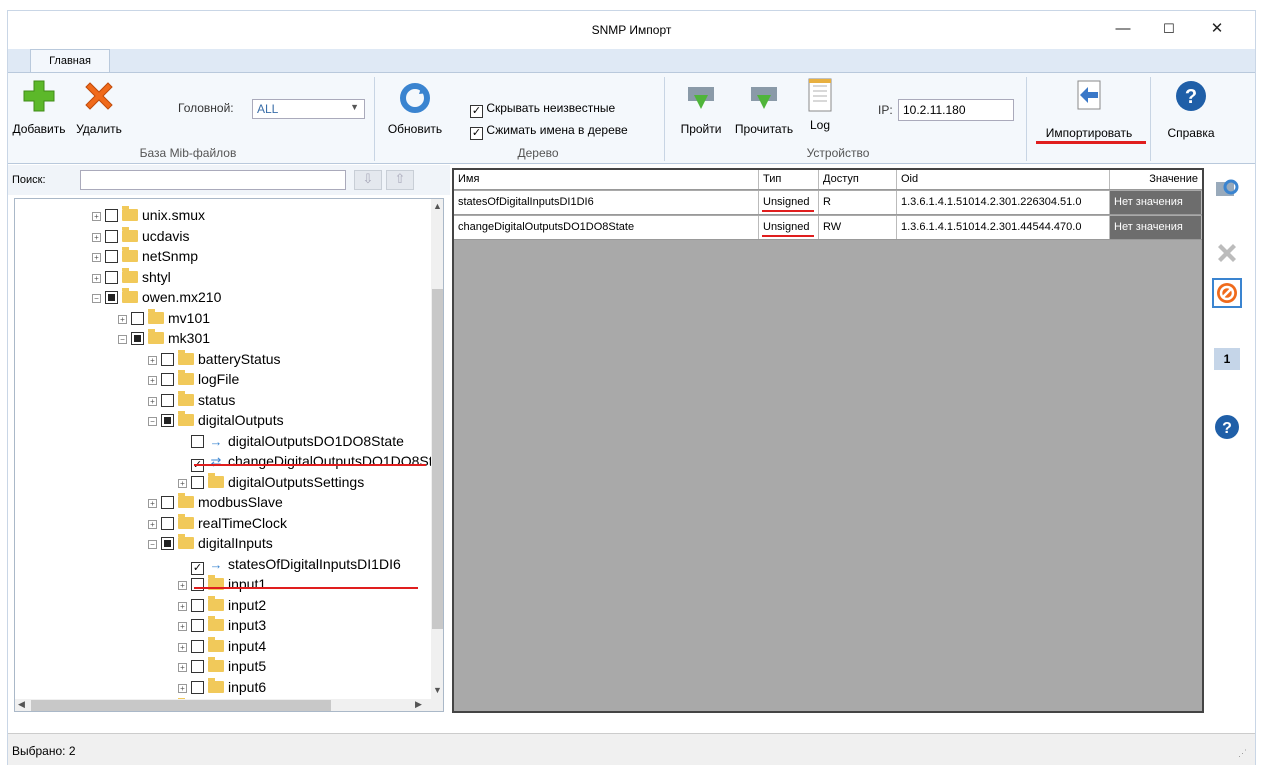 This screenshot has width=1263, height=765. I want to click on chevron-right-icon: ▶, so click(418, 704).